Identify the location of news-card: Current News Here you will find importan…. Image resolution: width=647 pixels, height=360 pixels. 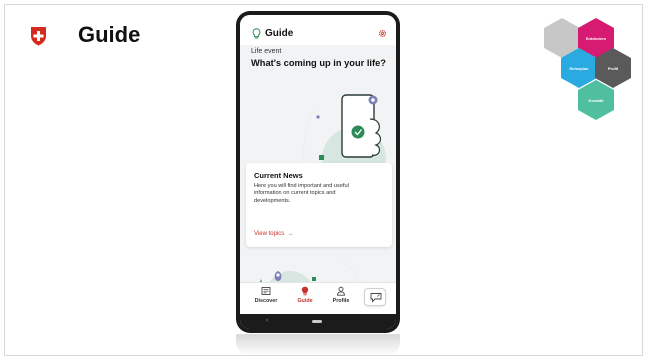
(319, 205).